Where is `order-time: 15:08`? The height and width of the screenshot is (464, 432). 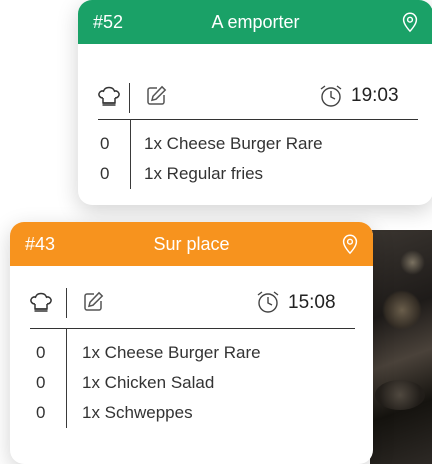
order-time: 15:08 is located at coordinates (312, 302).